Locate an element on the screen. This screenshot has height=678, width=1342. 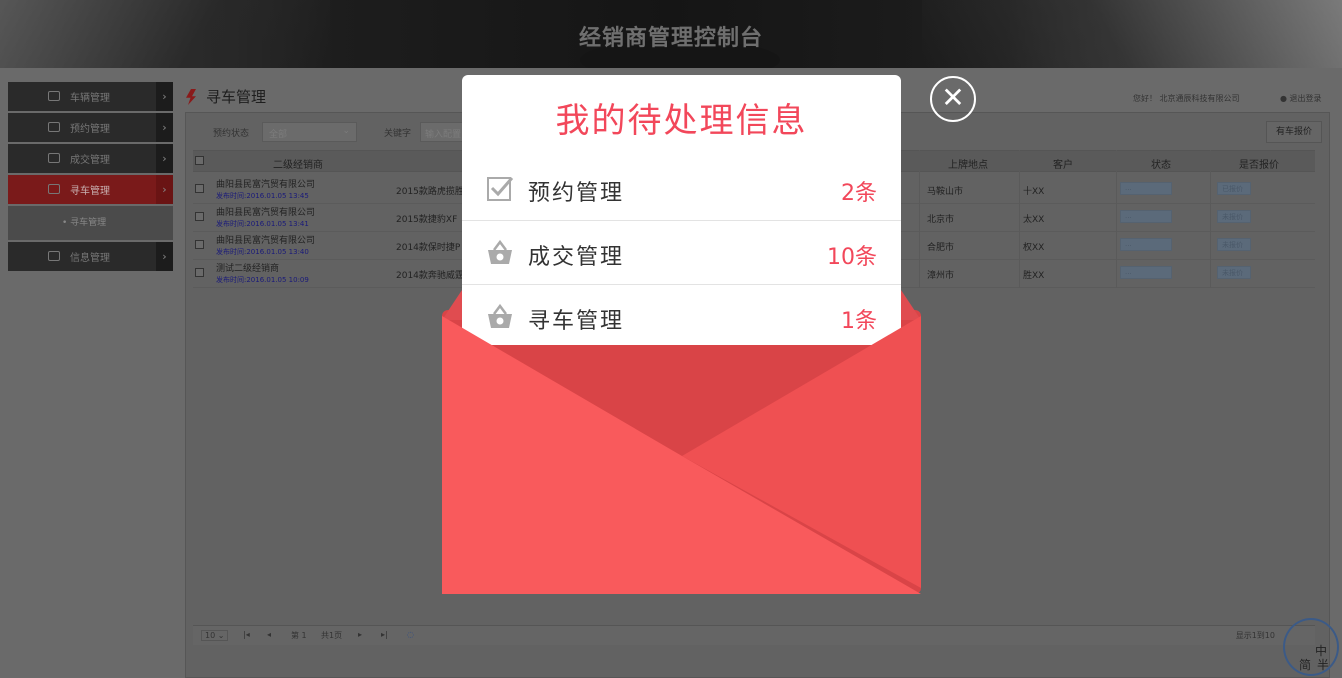
customer: 权XX is located at coordinates (1034, 248).